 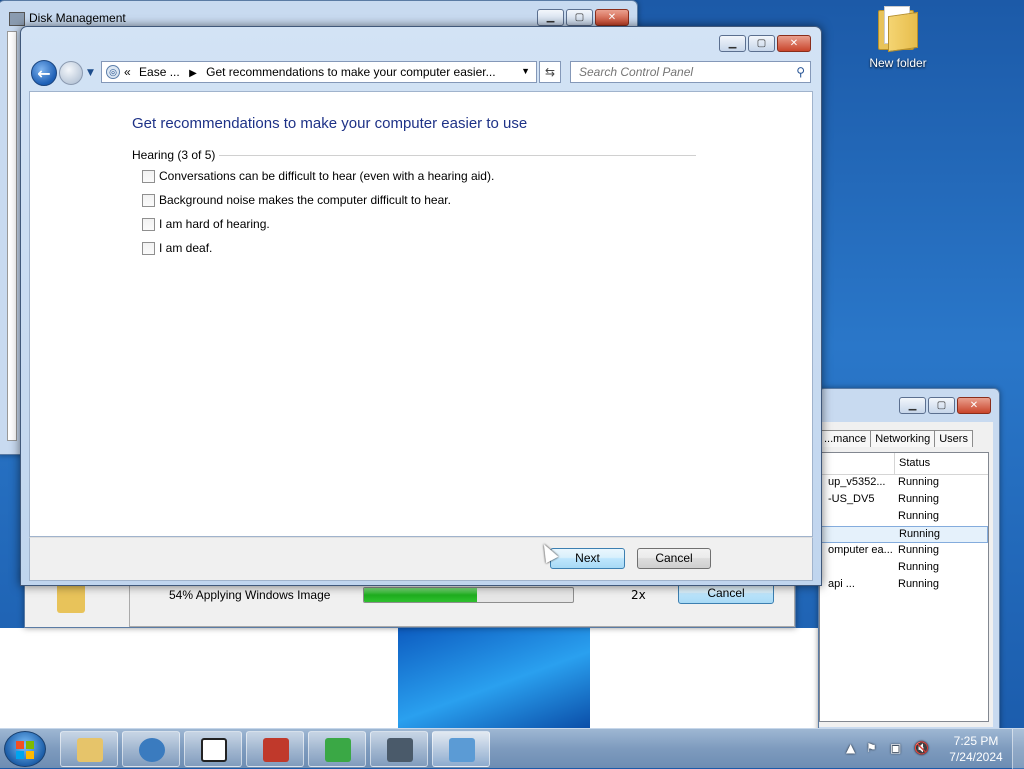 I want to click on door-icon, so click(x=338, y=750).